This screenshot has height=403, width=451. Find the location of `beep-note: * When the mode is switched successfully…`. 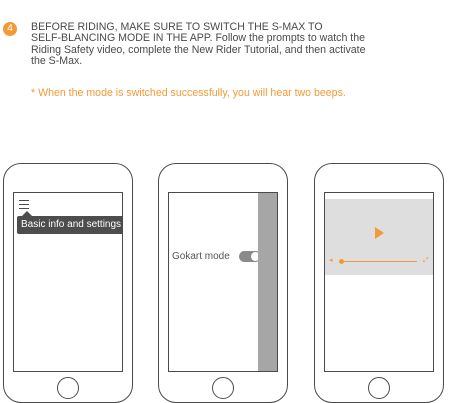

beep-note: * When the mode is switched successfully… is located at coordinates (188, 93).